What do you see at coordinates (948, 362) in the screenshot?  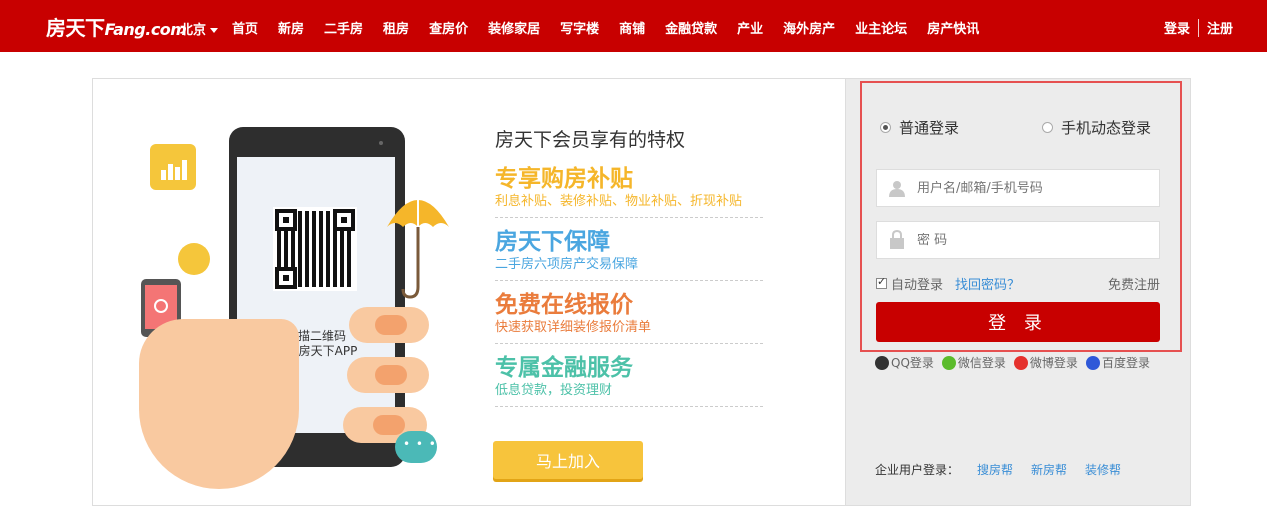 I see `wechat-icon` at bounding box center [948, 362].